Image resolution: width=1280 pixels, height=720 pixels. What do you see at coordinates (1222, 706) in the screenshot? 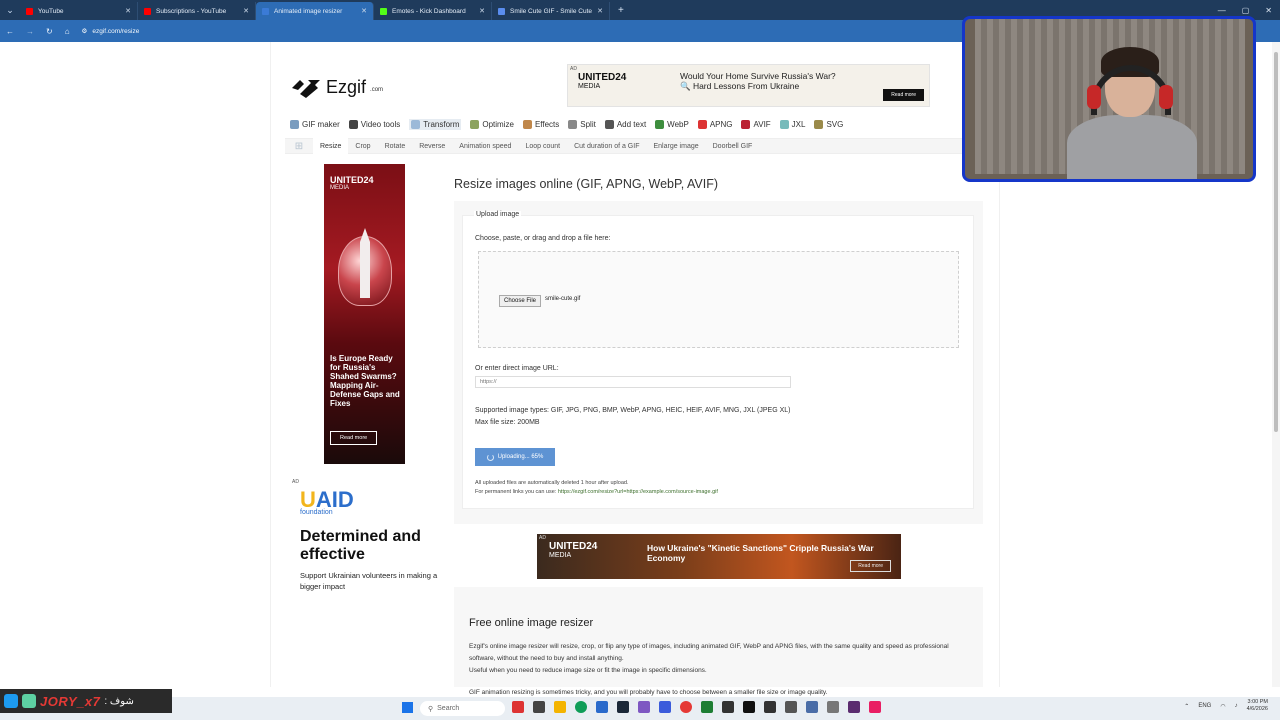
I see `wifi-icon: ◠` at bounding box center [1222, 706].